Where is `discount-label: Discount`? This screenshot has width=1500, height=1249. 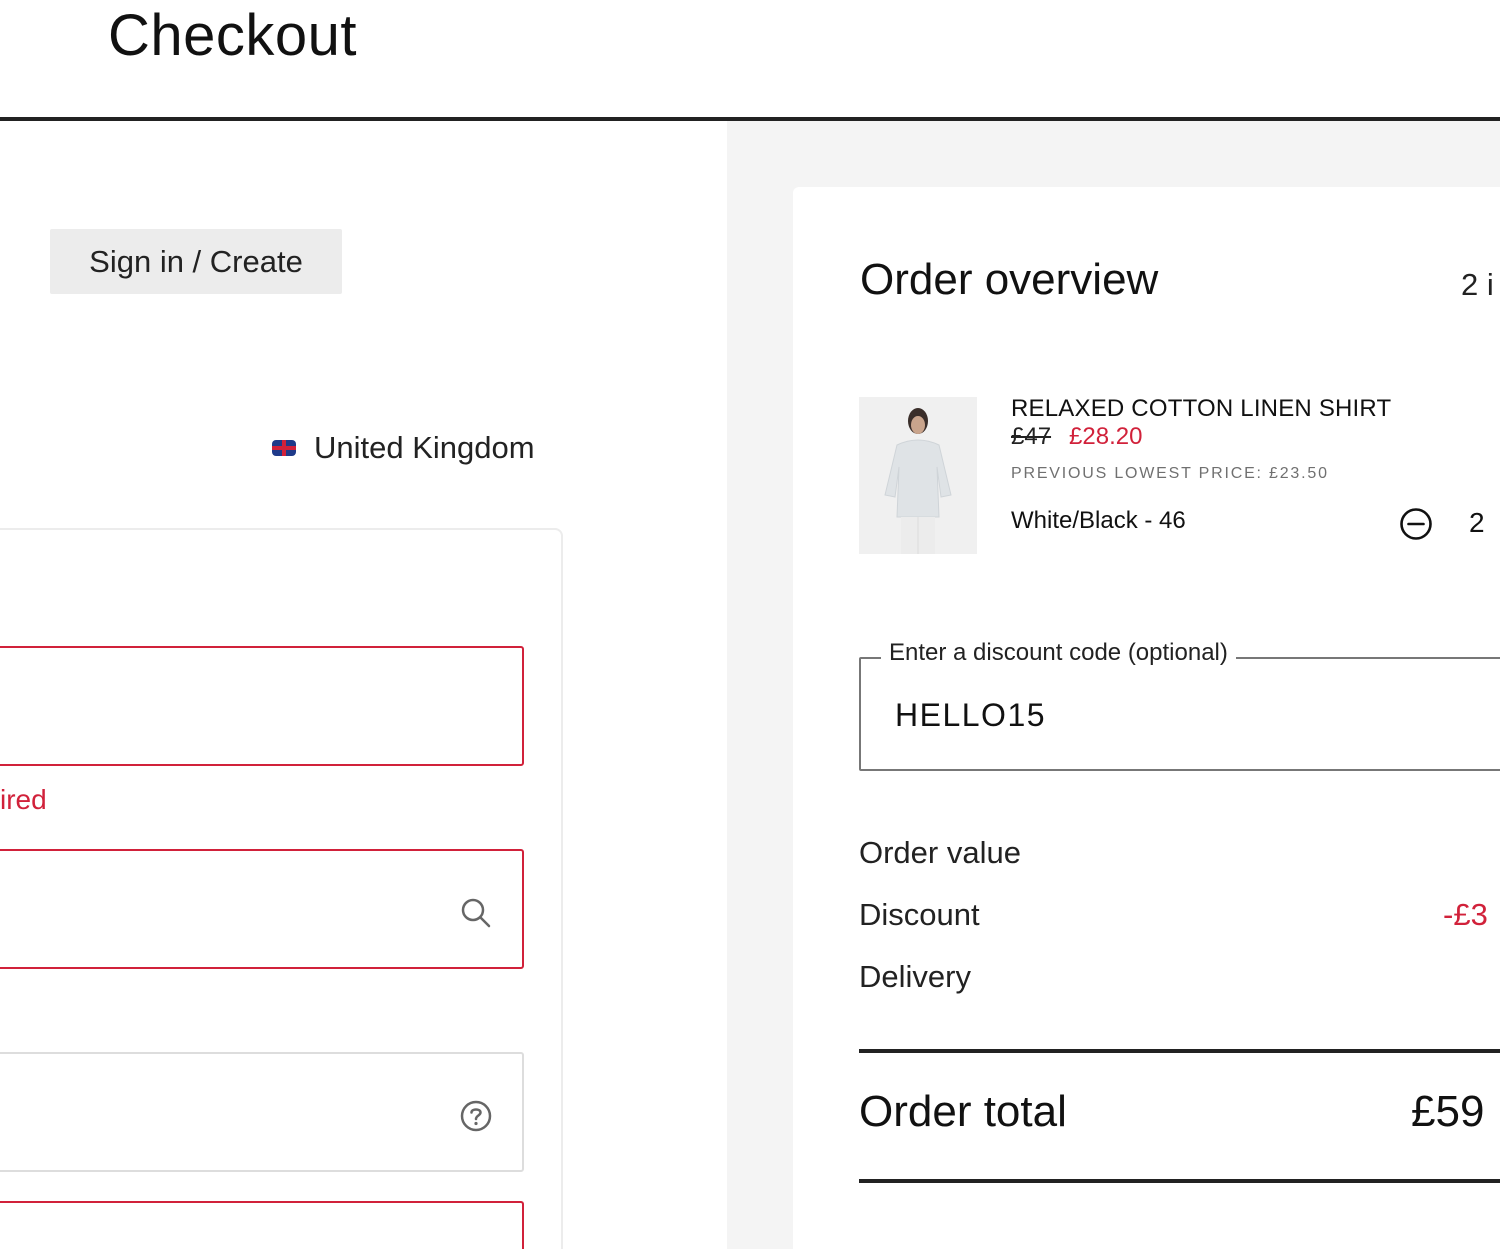 discount-label: Discount is located at coordinates (919, 914).